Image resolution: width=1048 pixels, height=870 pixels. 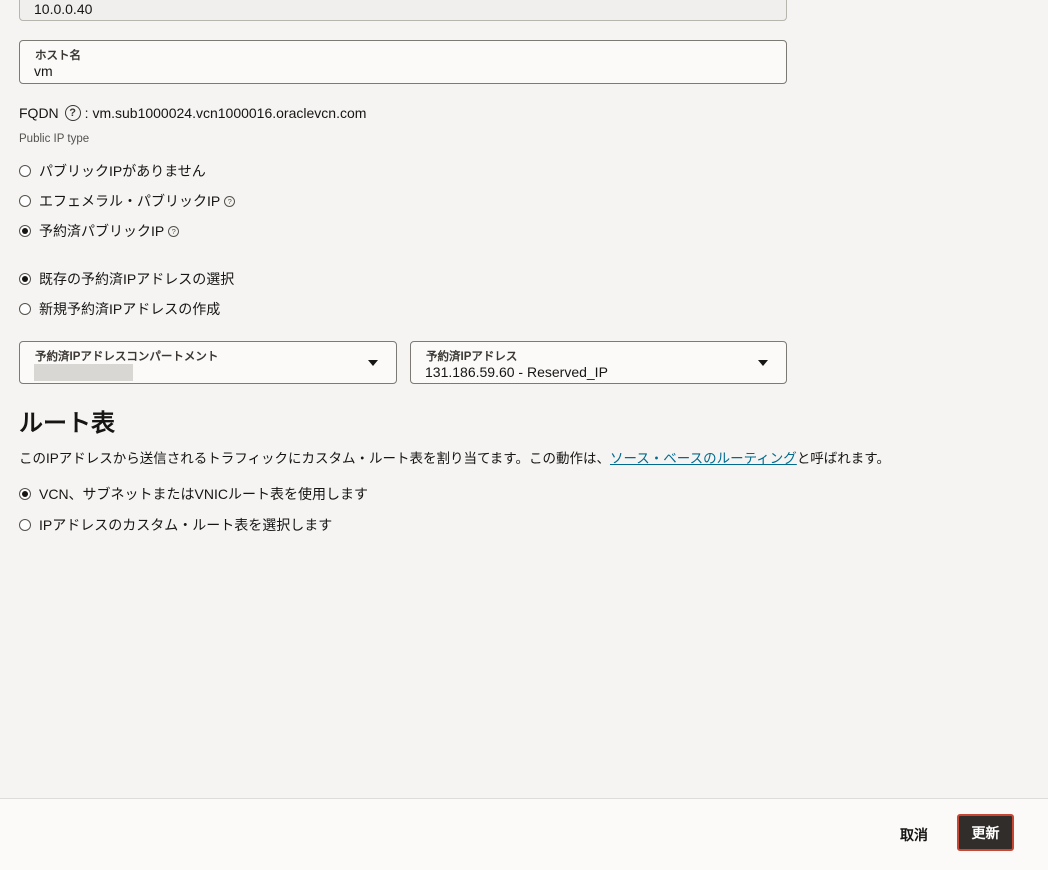 What do you see at coordinates (204, 494) in the screenshot?
I see `radio-label: VCN、サブネットまたはVNICルート表を使用します` at bounding box center [204, 494].